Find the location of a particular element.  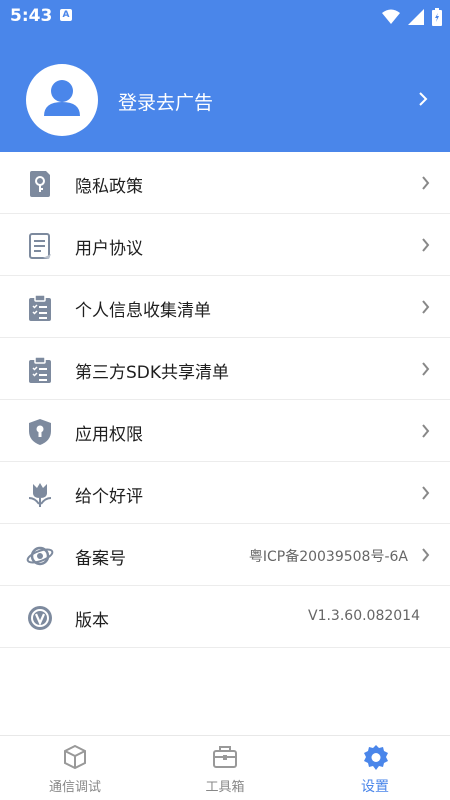

menu-label: 应用权限 is located at coordinates (109, 435).